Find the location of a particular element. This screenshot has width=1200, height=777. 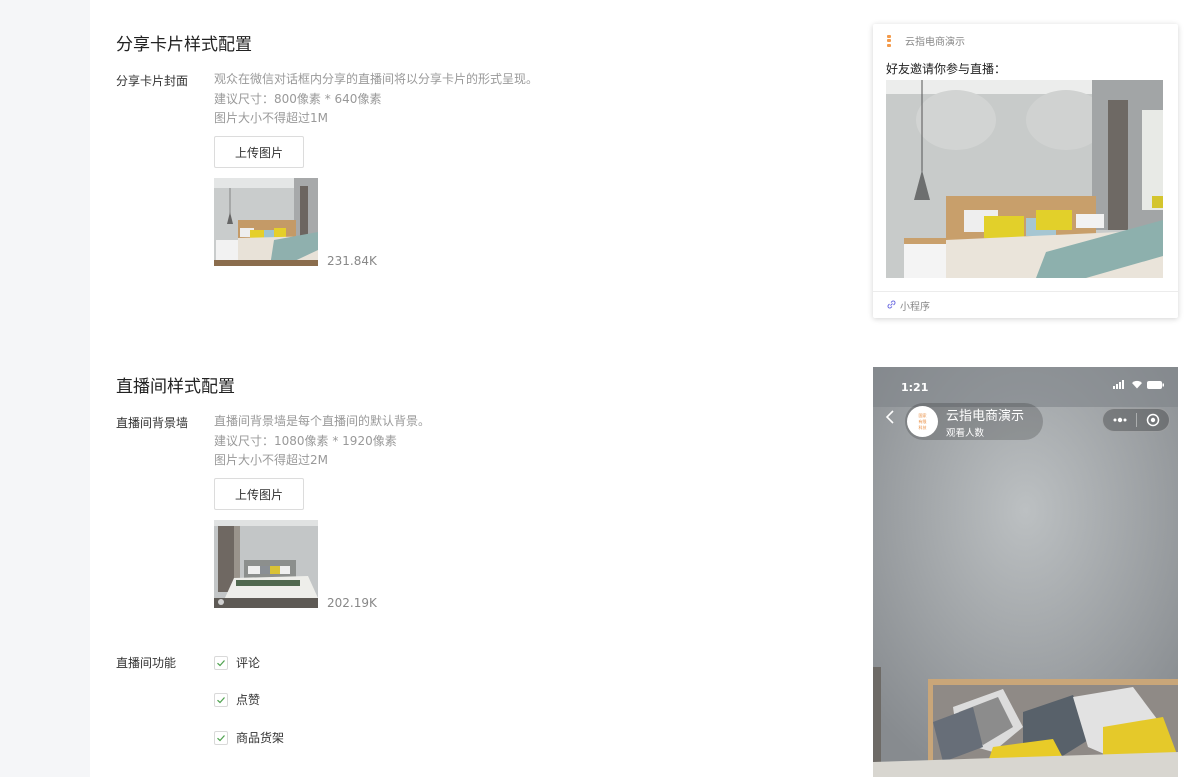

share-card-upload-button: 上传图片 is located at coordinates (259, 152).